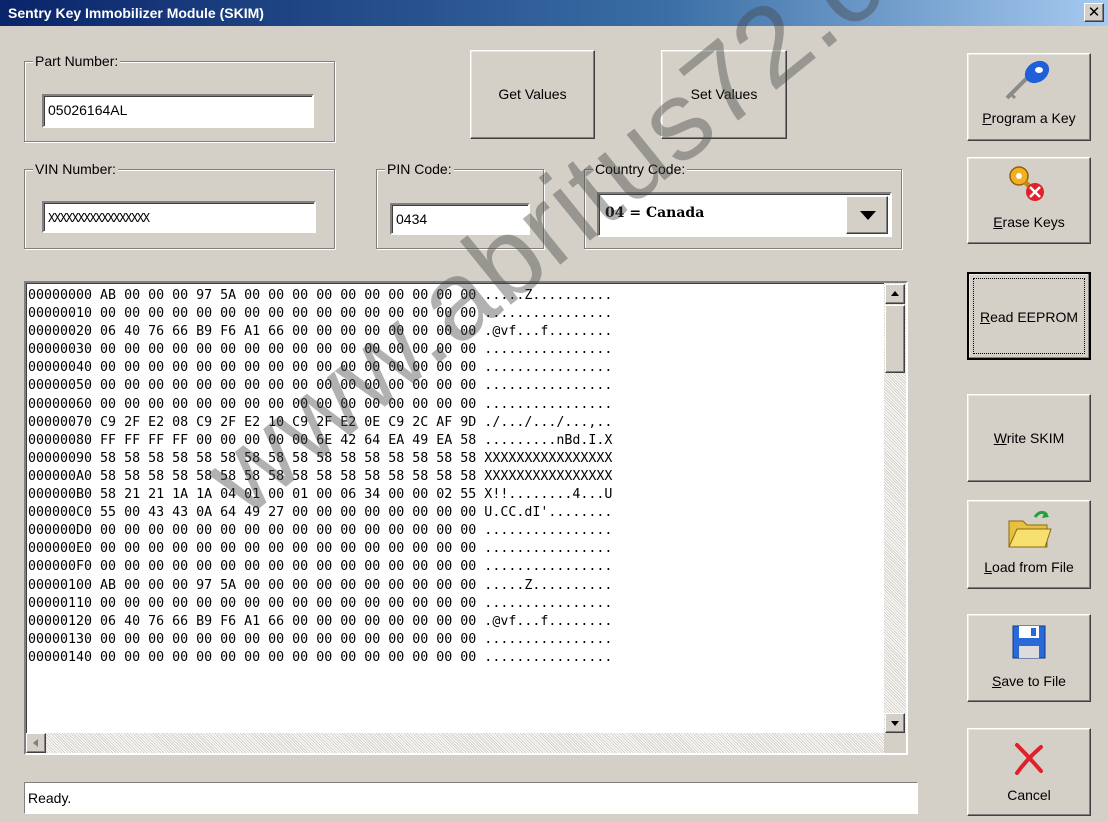 The image size is (1108, 822). I want to click on key-icon, so click(1027, 80).